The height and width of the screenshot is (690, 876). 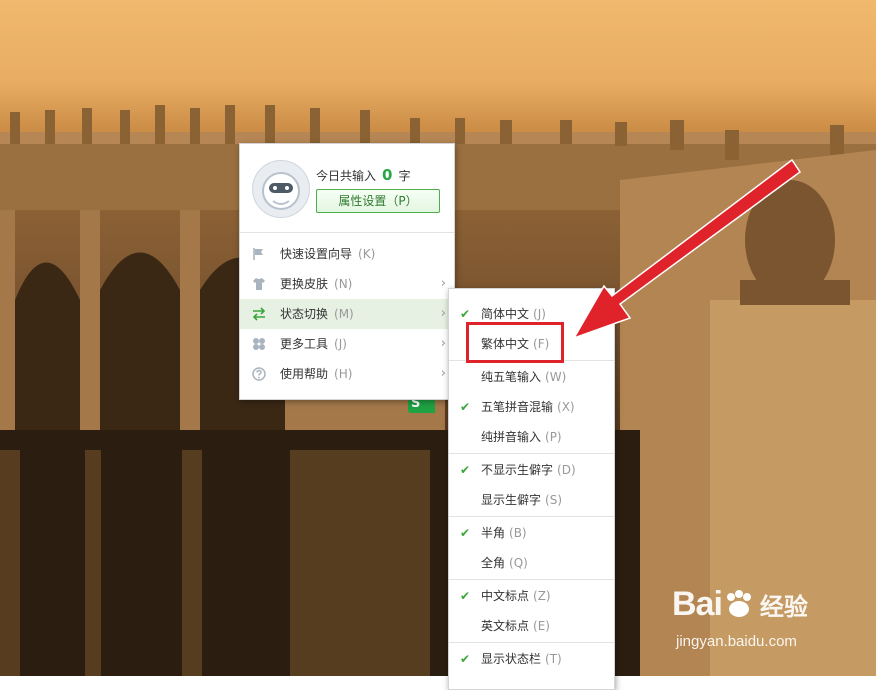 What do you see at coordinates (697, 604) in the screenshot?
I see `watermark-logo-text: Bai` at bounding box center [697, 604].